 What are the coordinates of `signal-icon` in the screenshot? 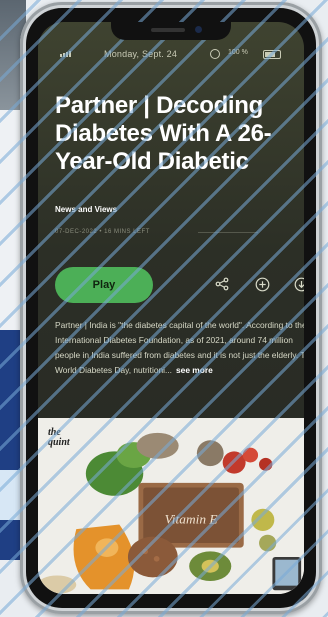 It's located at (65, 54).